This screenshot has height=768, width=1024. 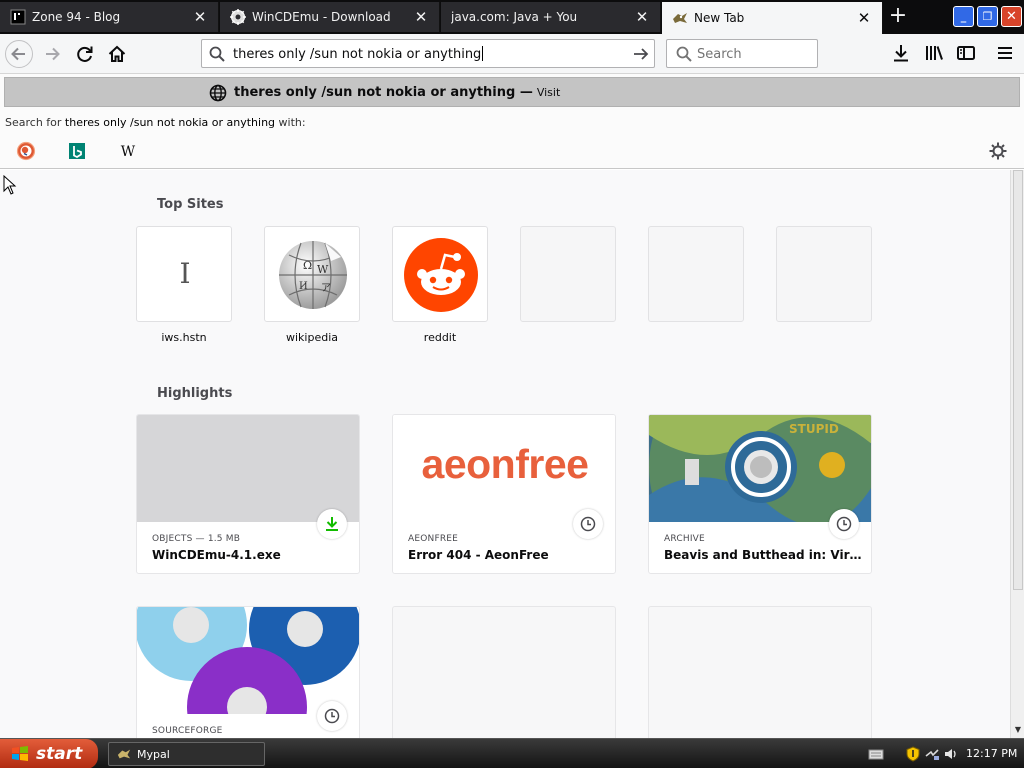 I want to click on start-label: start, so click(x=59, y=754).